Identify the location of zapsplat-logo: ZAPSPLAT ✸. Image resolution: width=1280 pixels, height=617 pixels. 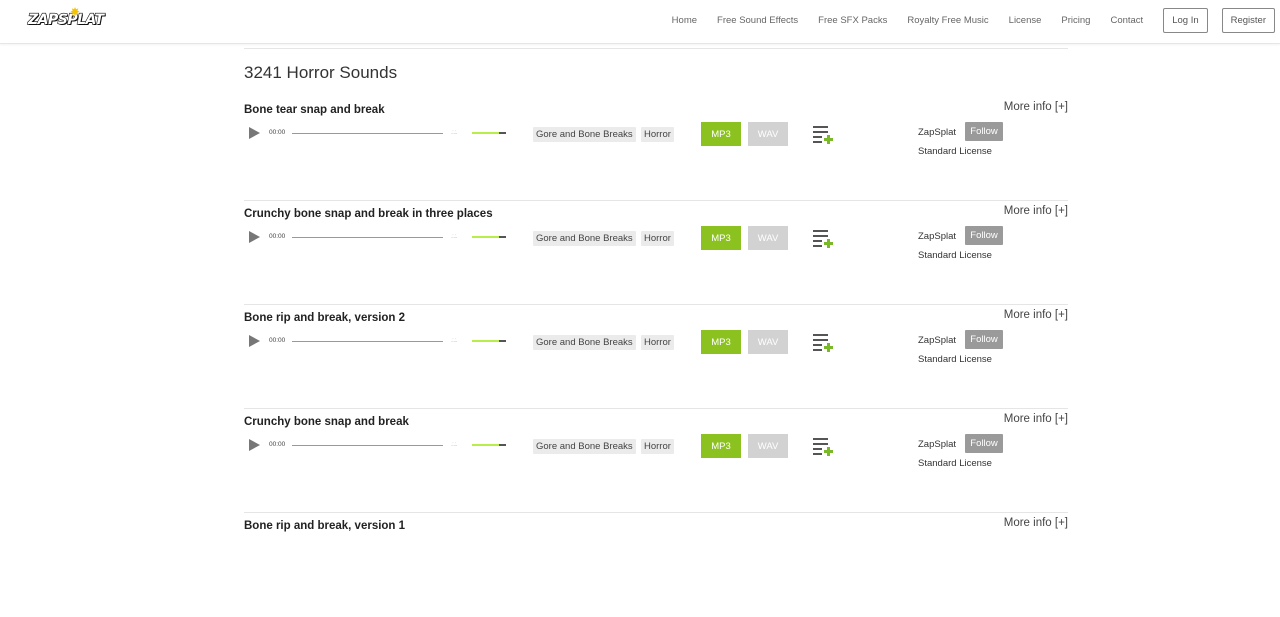
(65, 18).